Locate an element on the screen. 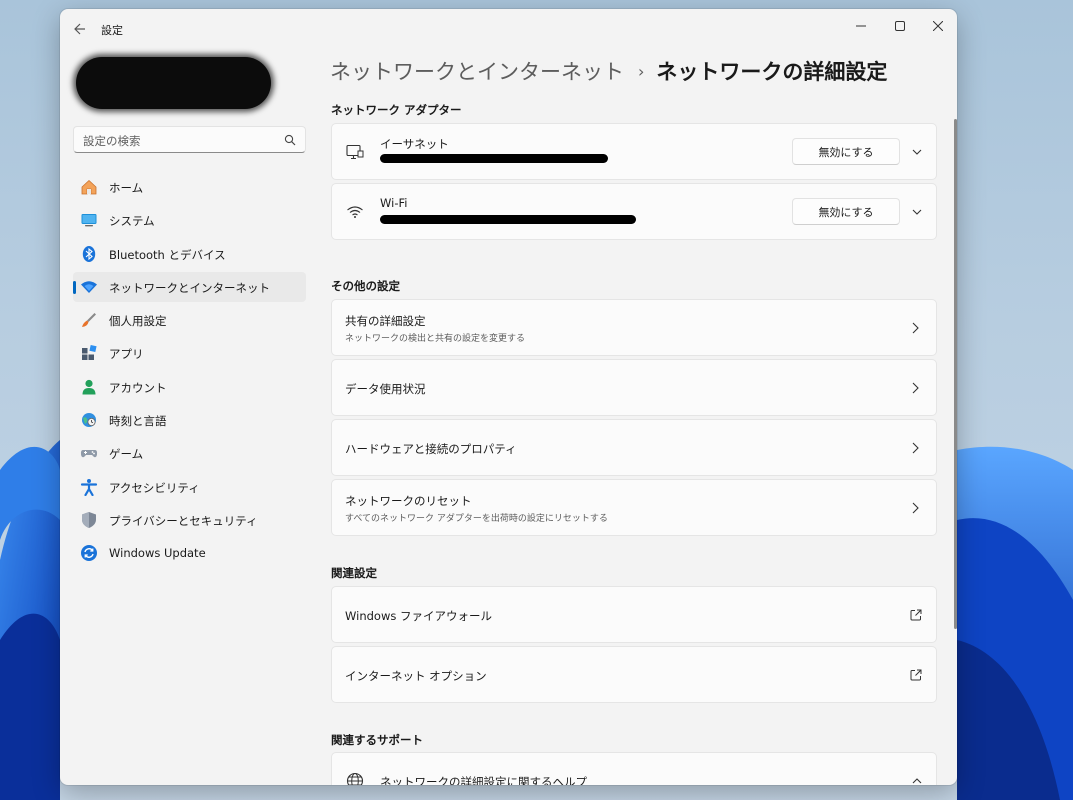 This screenshot has height=800, width=1073. ethernet-icon is located at coordinates (355, 152).